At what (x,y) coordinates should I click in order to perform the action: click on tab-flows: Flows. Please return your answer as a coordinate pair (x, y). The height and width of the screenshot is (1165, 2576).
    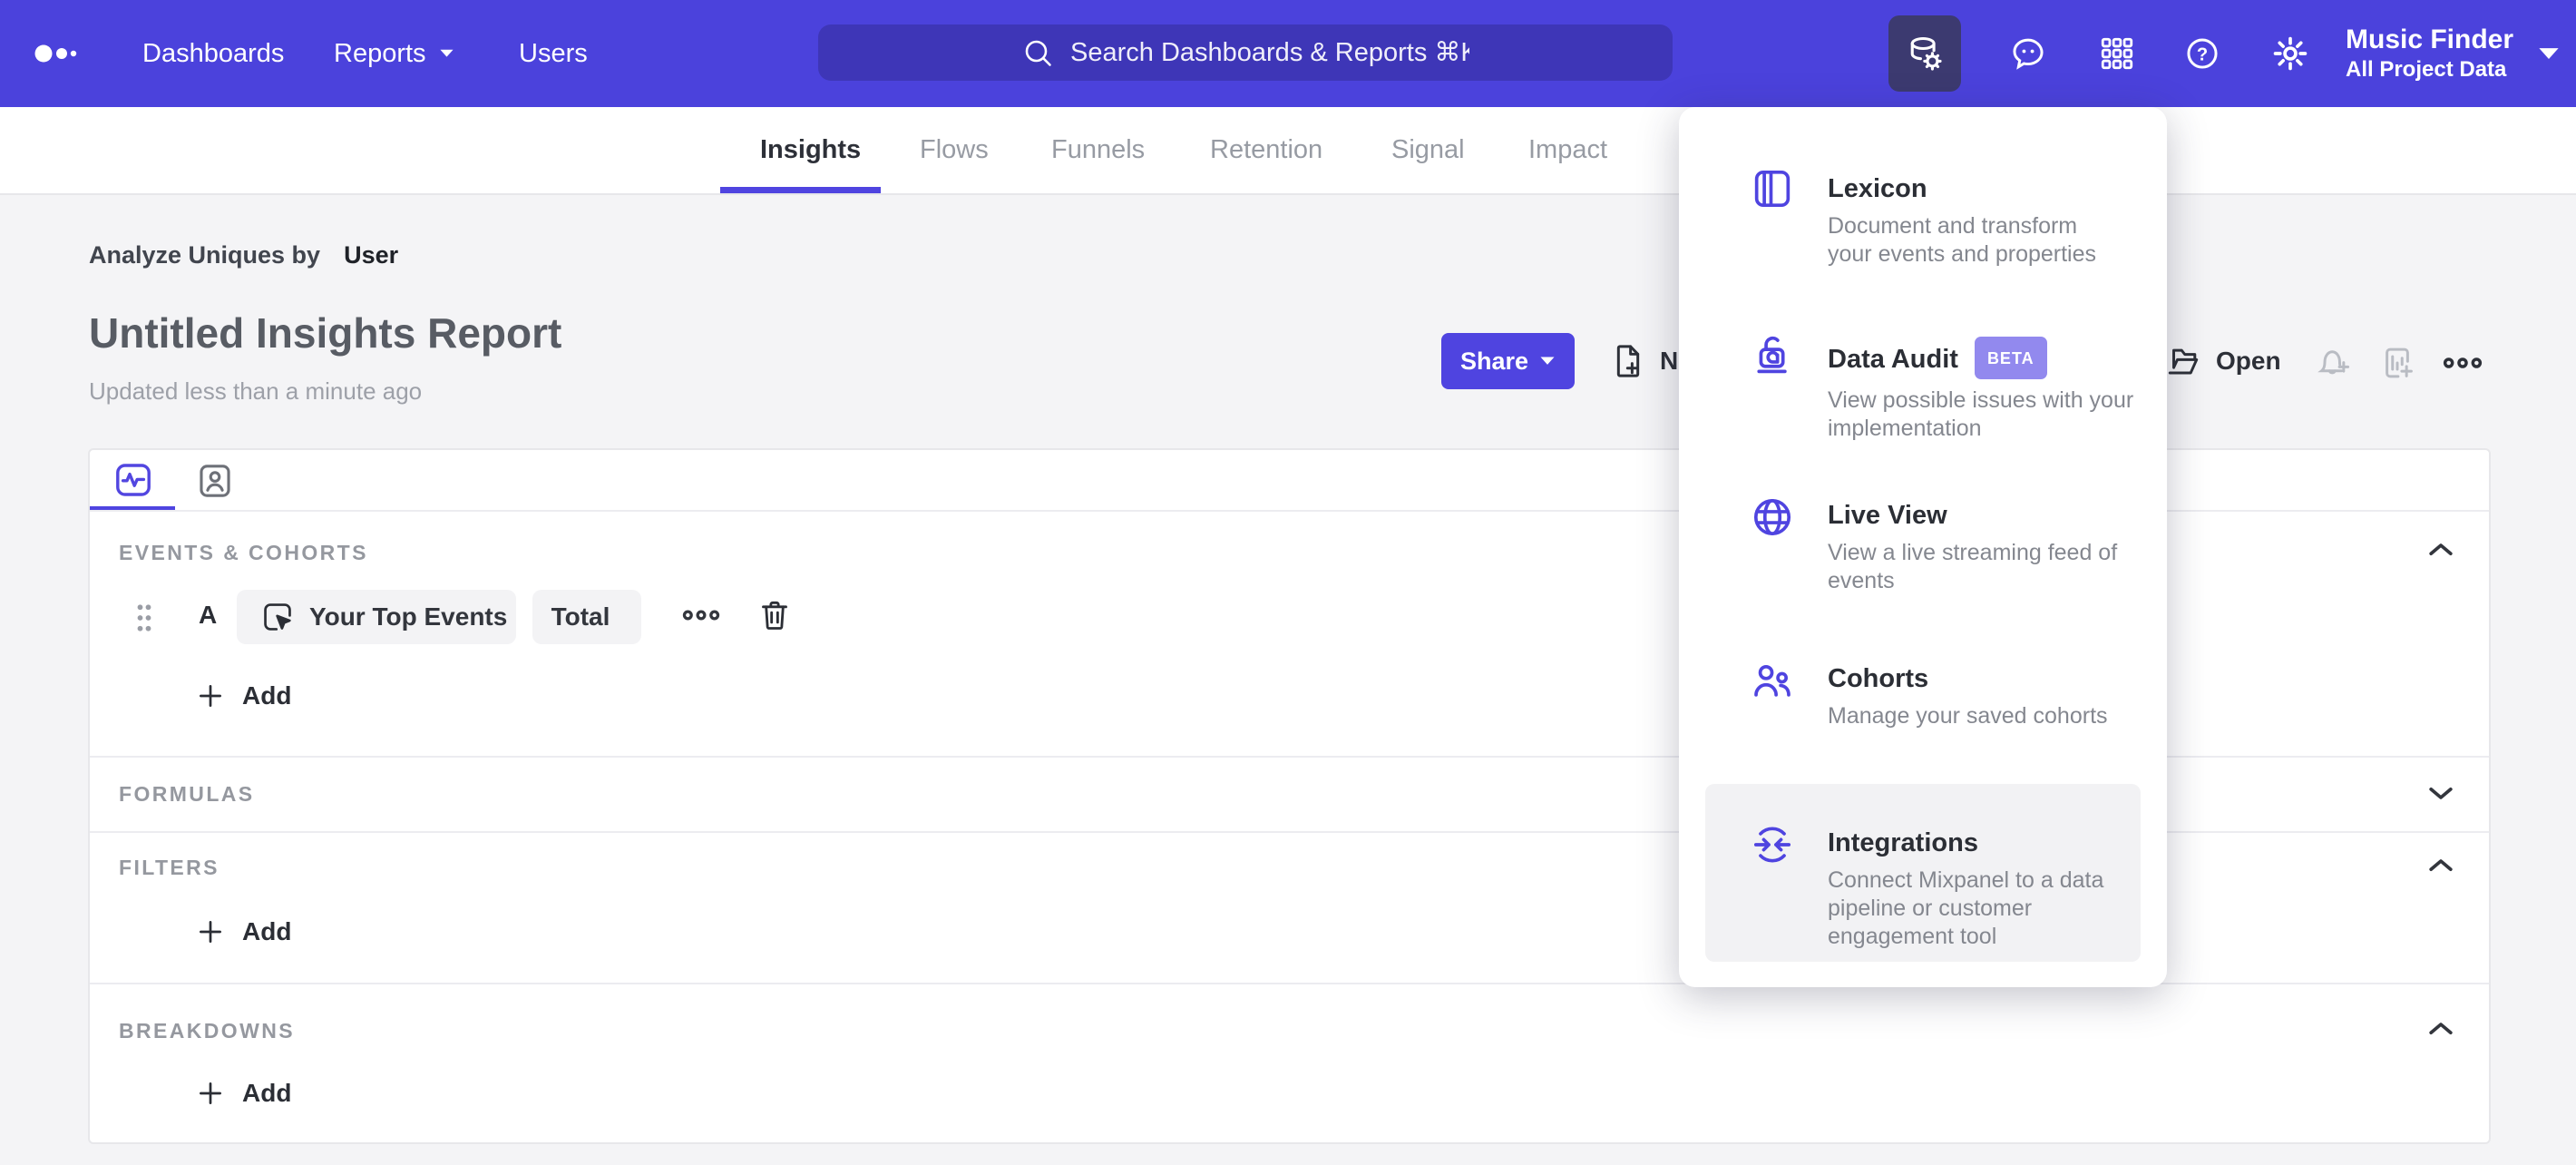
    Looking at the image, I should click on (954, 150).